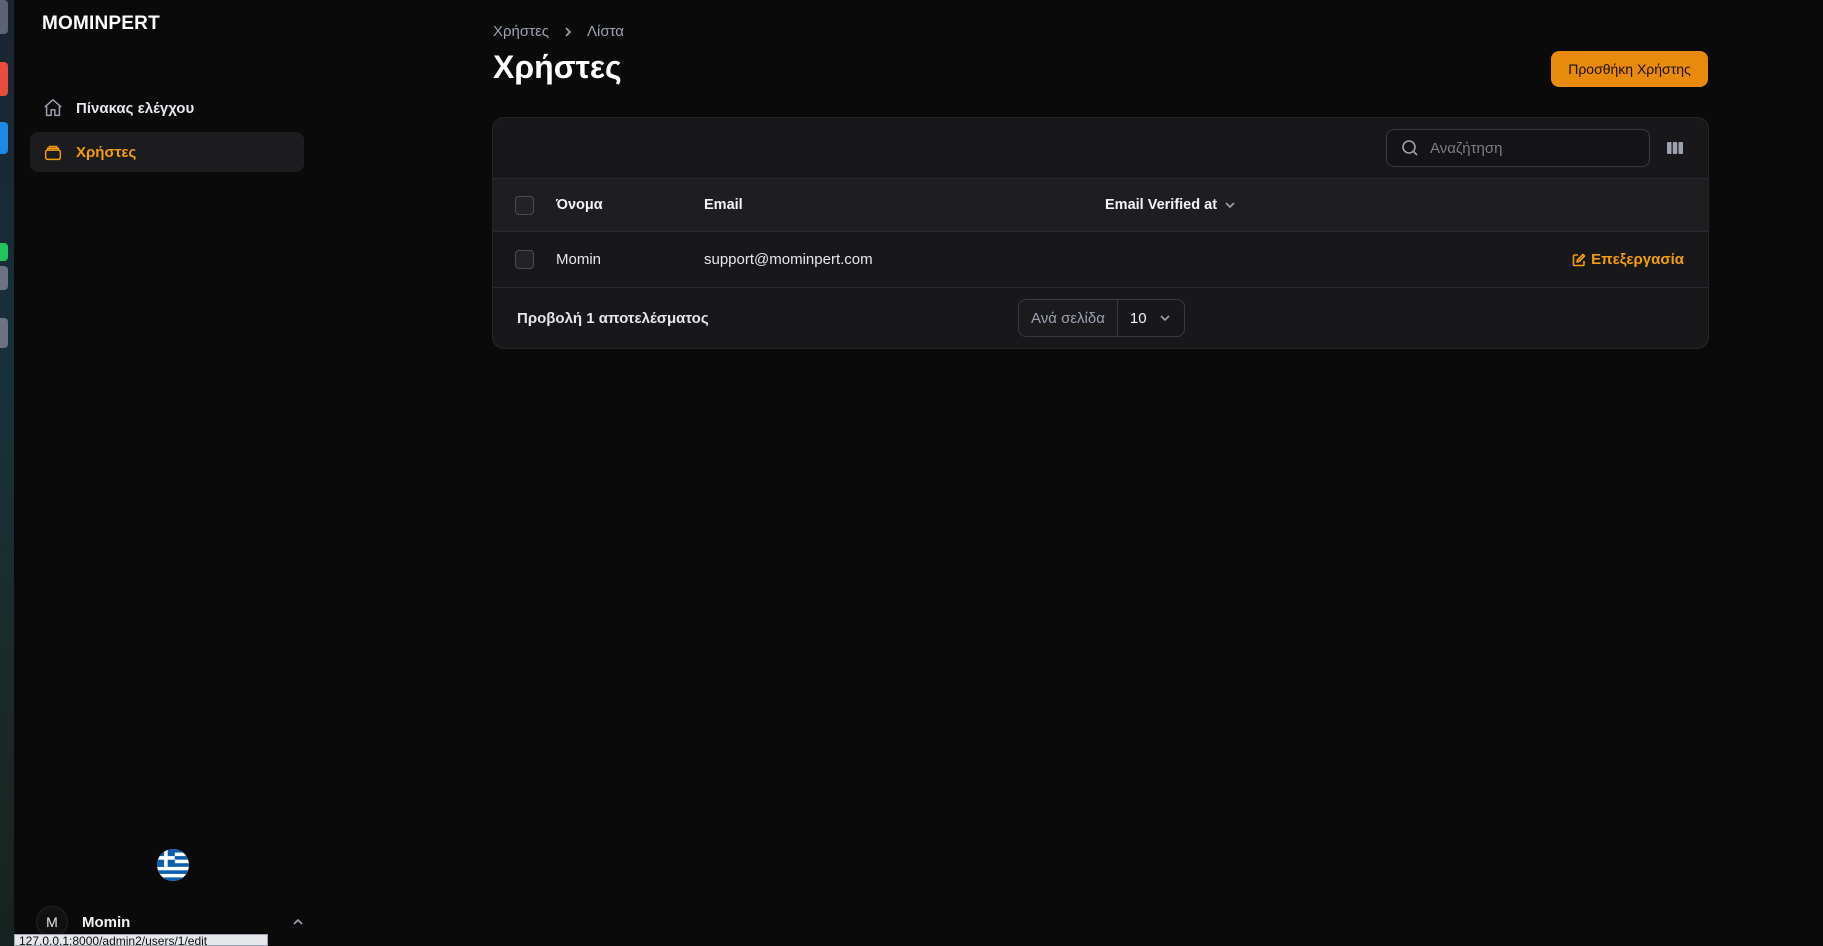 The width and height of the screenshot is (1823, 946). Describe the element at coordinates (579, 205) in the screenshot. I see `column-header-name: Όνομα` at that location.